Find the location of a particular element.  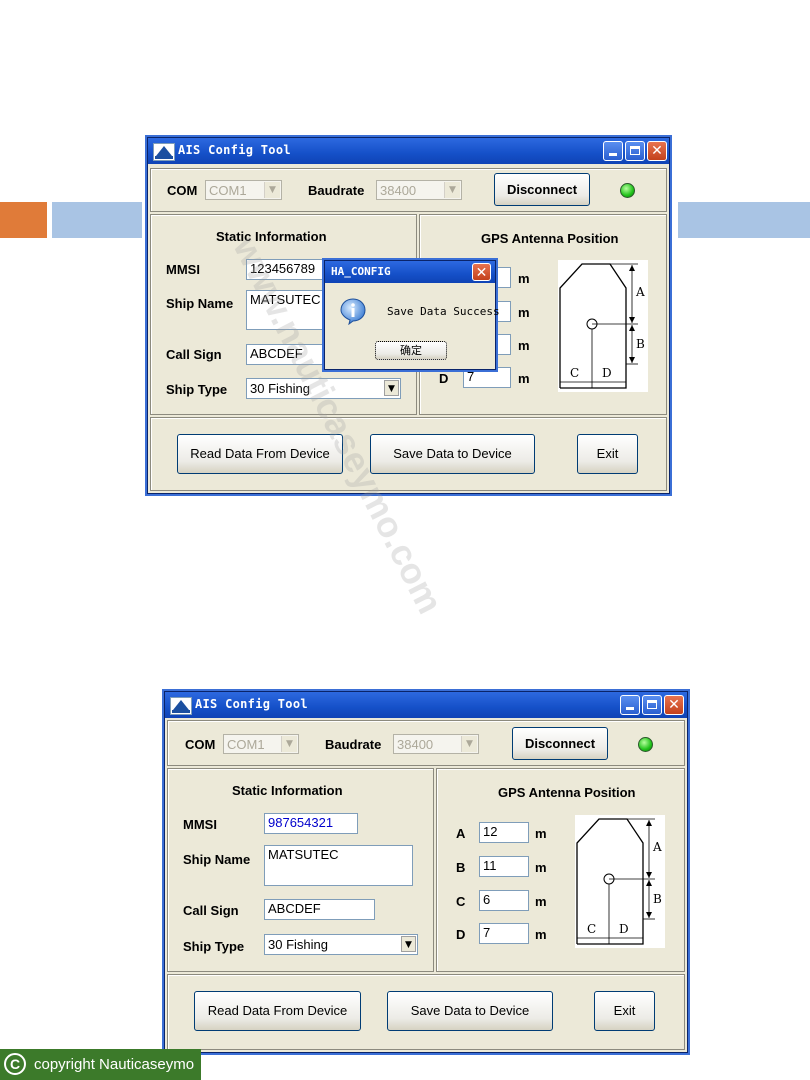

copyright-icon: C is located at coordinates (15, 1064).